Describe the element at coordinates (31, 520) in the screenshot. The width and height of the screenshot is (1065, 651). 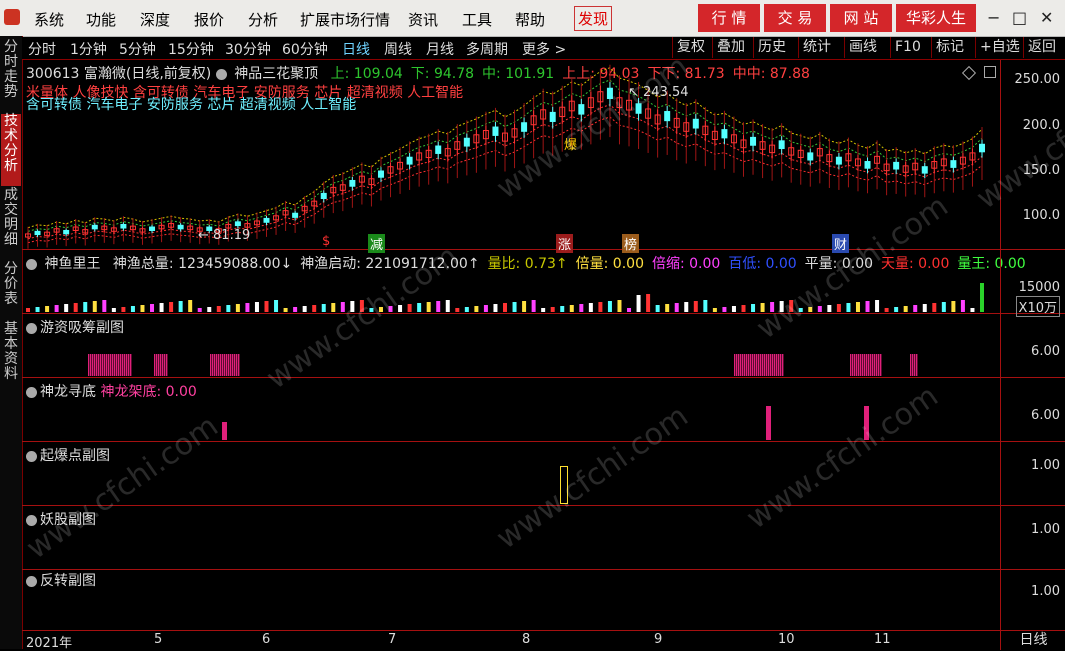
I see `sub4-dropdown-icon` at that location.